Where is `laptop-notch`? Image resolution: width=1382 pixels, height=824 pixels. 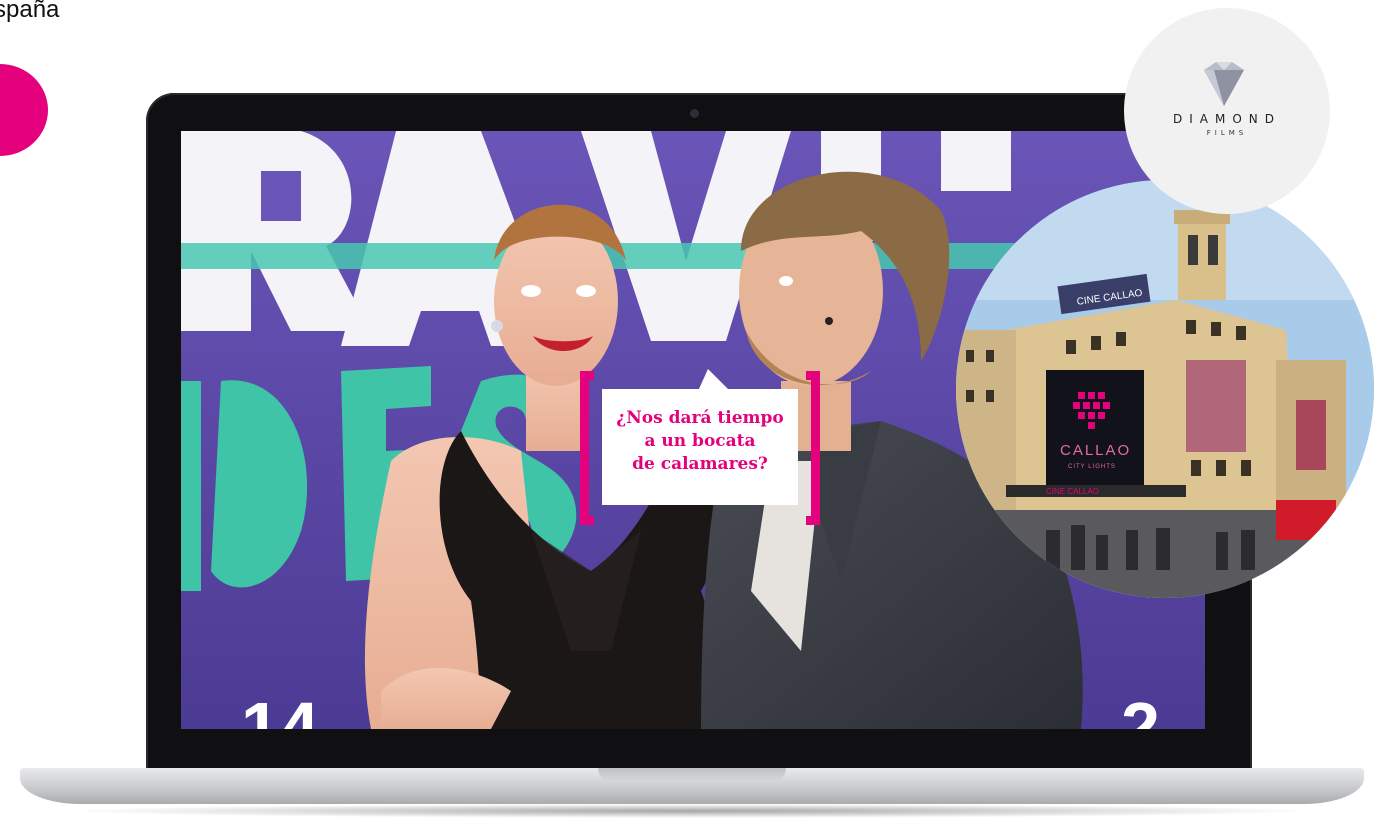 laptop-notch is located at coordinates (692, 775).